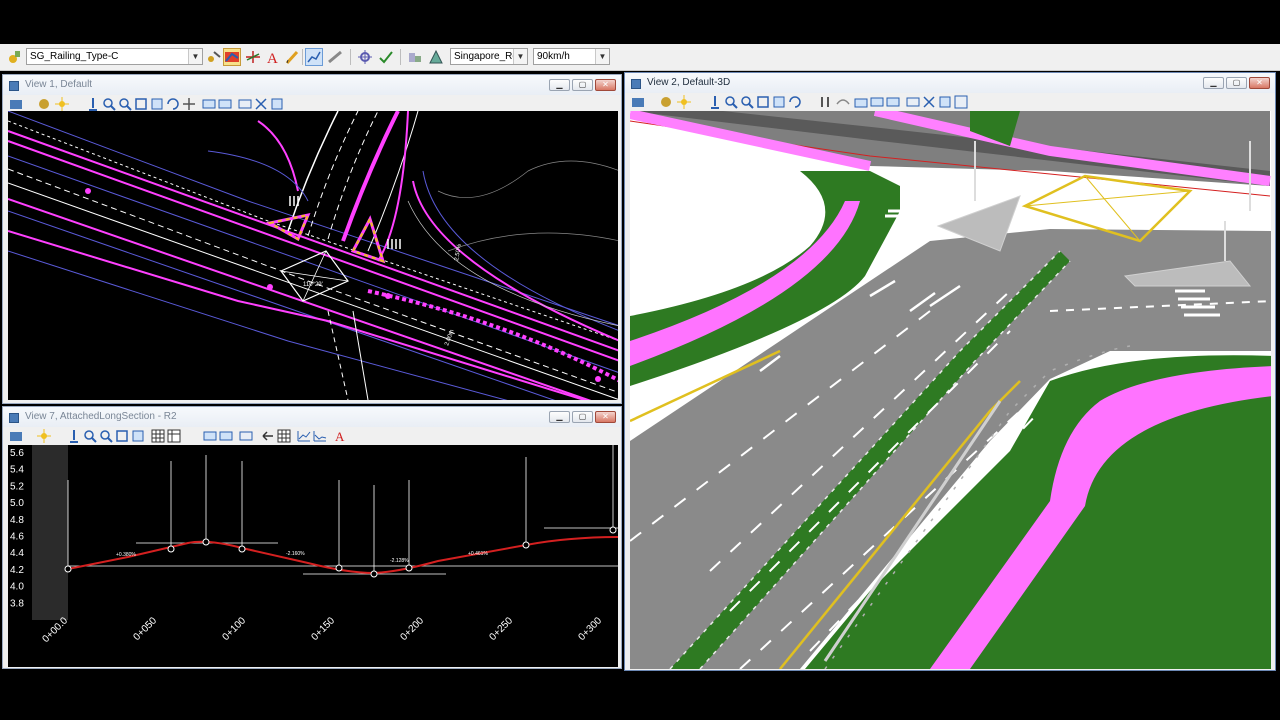  What do you see at coordinates (232, 57) in the screenshot?
I see `civil-accudraw-icon` at bounding box center [232, 57].